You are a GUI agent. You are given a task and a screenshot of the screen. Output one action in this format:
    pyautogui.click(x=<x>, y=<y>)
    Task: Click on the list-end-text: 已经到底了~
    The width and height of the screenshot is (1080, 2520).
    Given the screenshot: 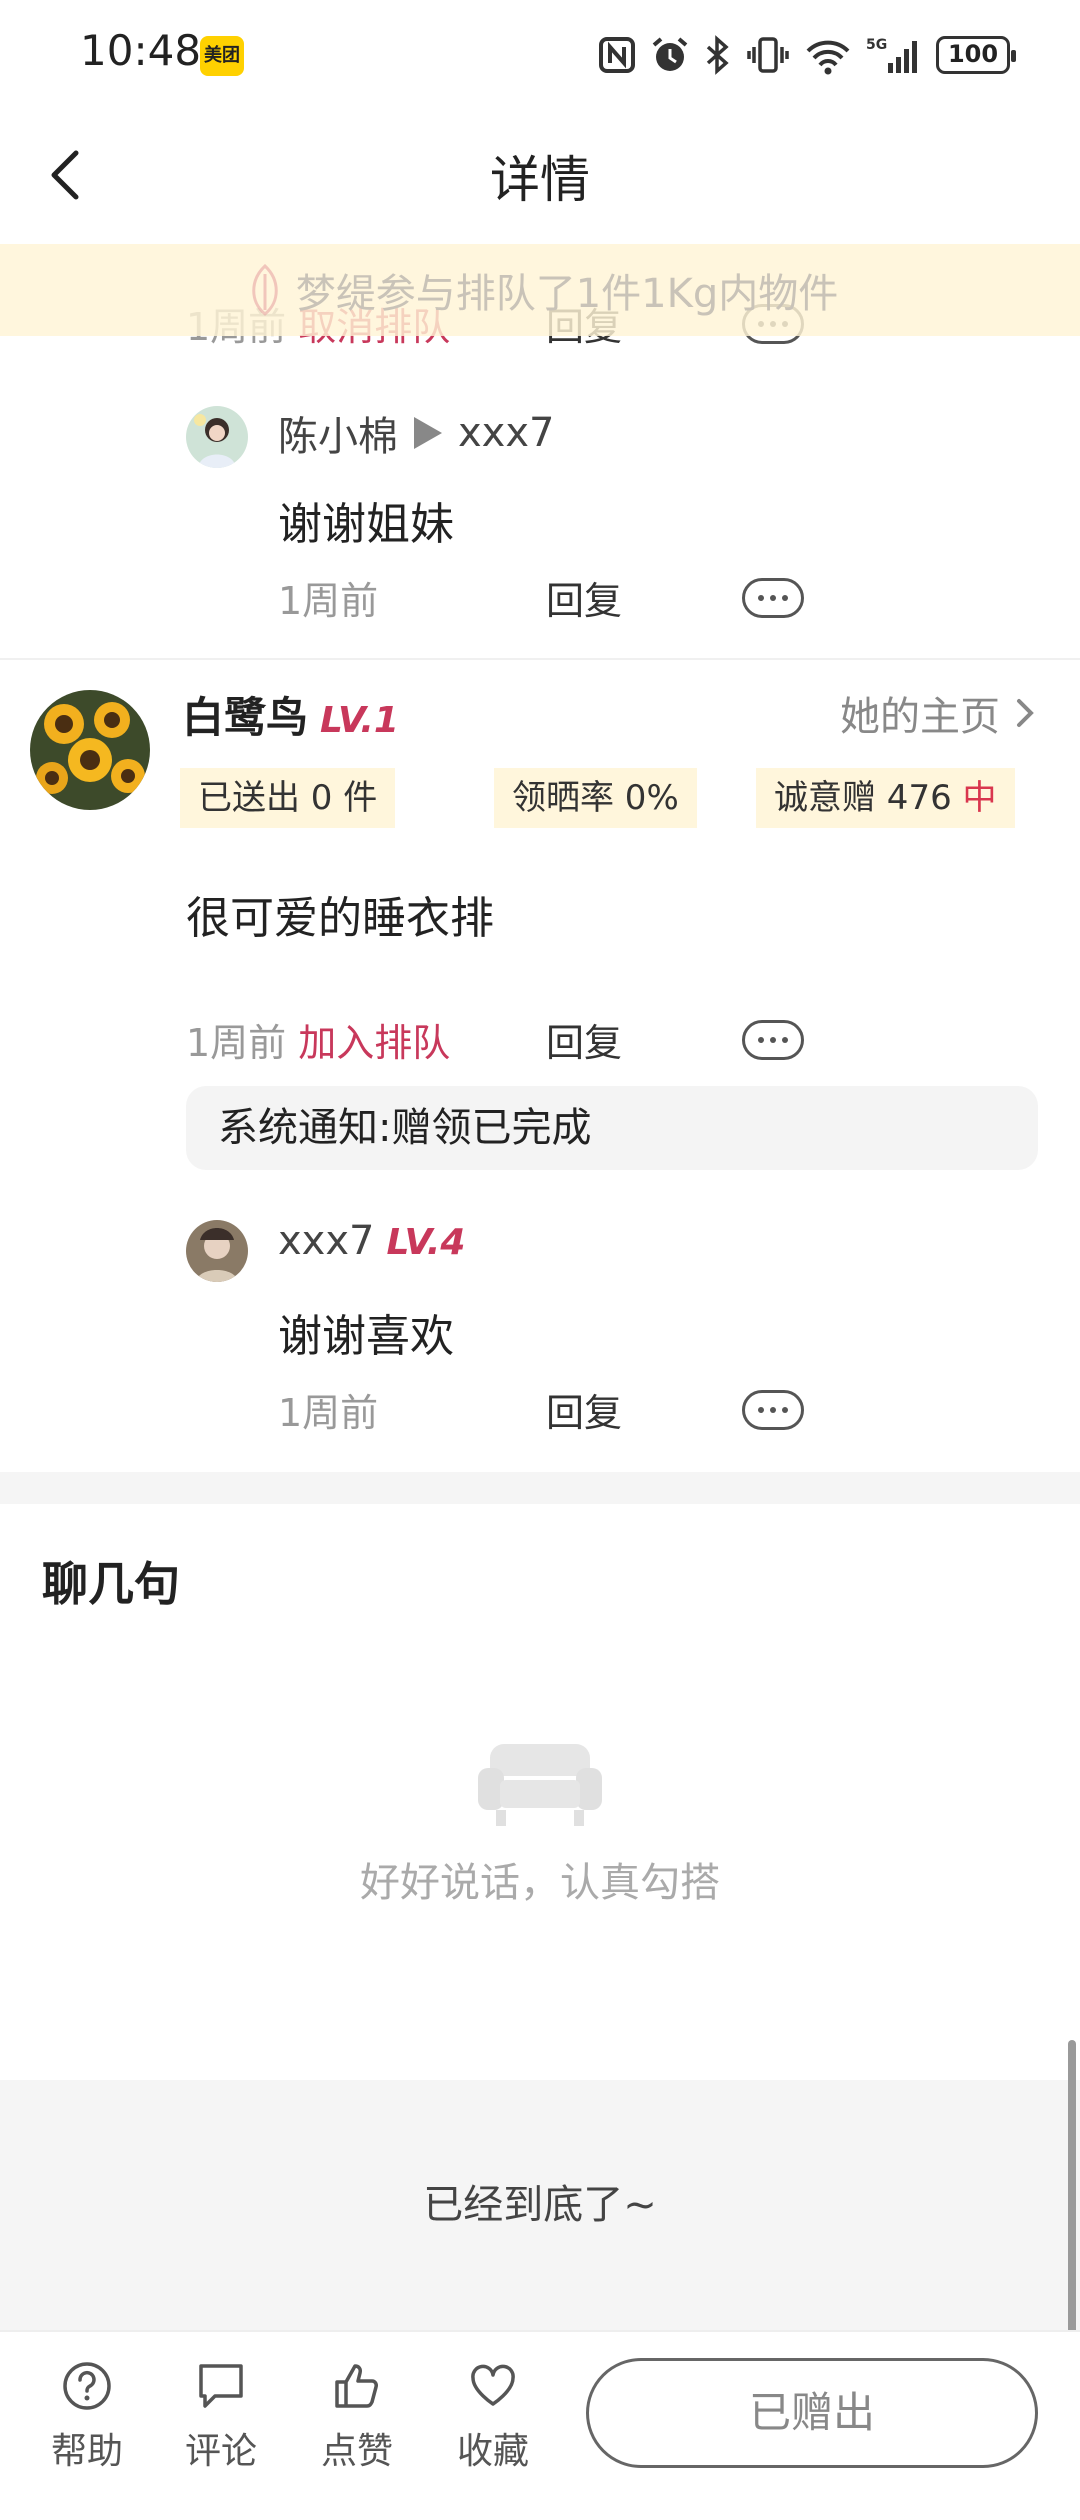 What is the action you would take?
    pyautogui.click(x=540, y=2205)
    